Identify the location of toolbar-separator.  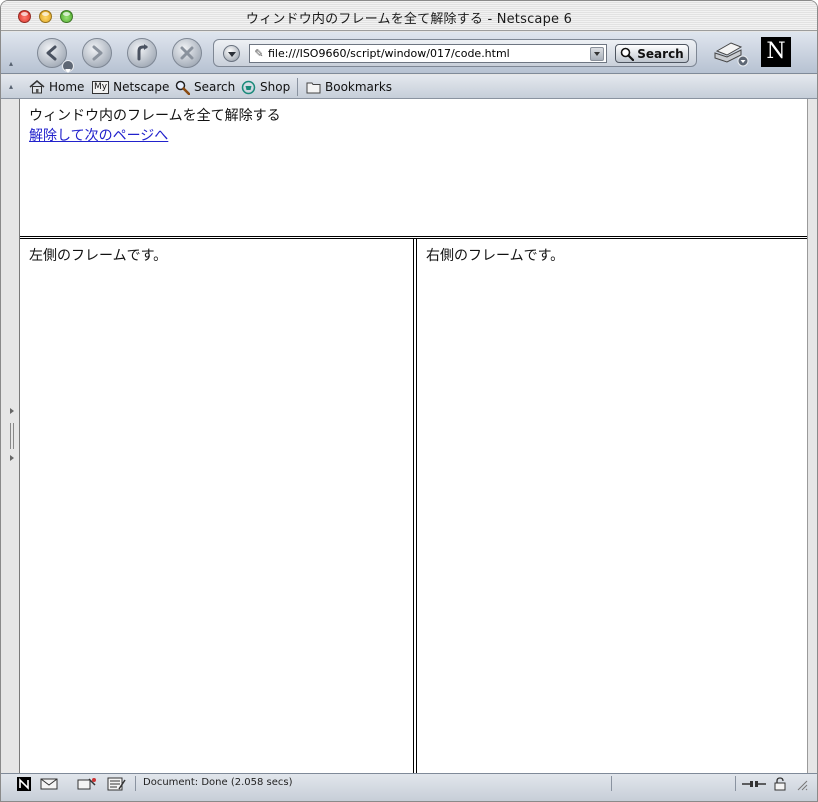
(297, 87).